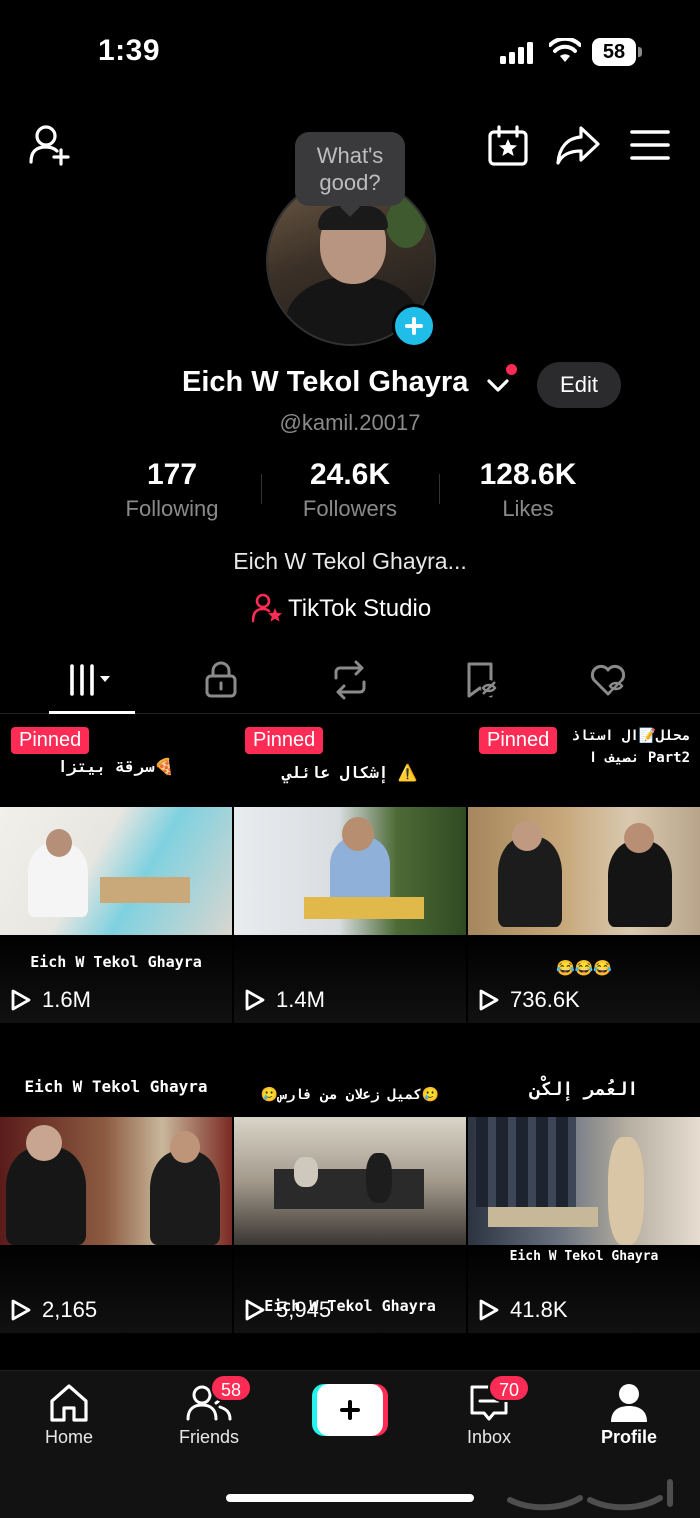 This screenshot has height=1518, width=700. I want to click on lock-icon, so click(221, 679).